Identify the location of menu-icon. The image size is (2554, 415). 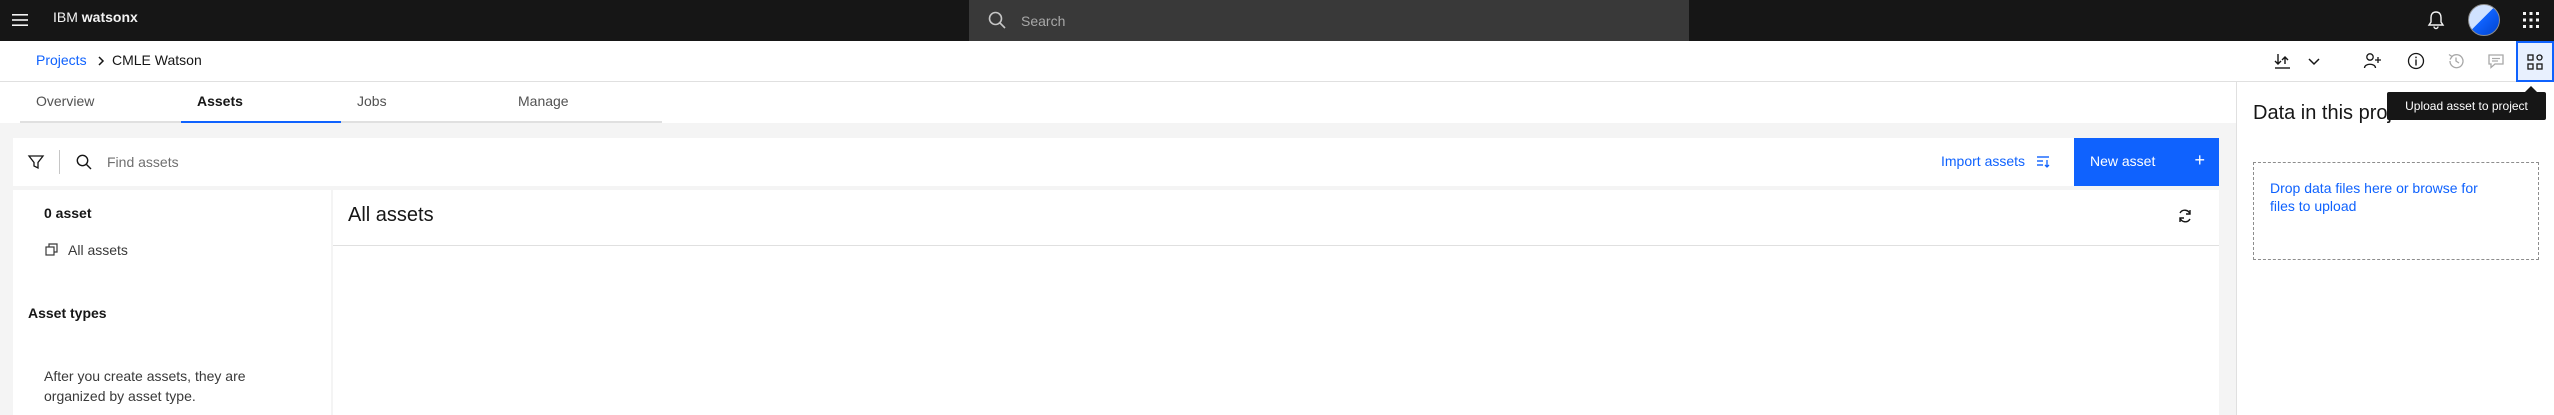
(20, 20).